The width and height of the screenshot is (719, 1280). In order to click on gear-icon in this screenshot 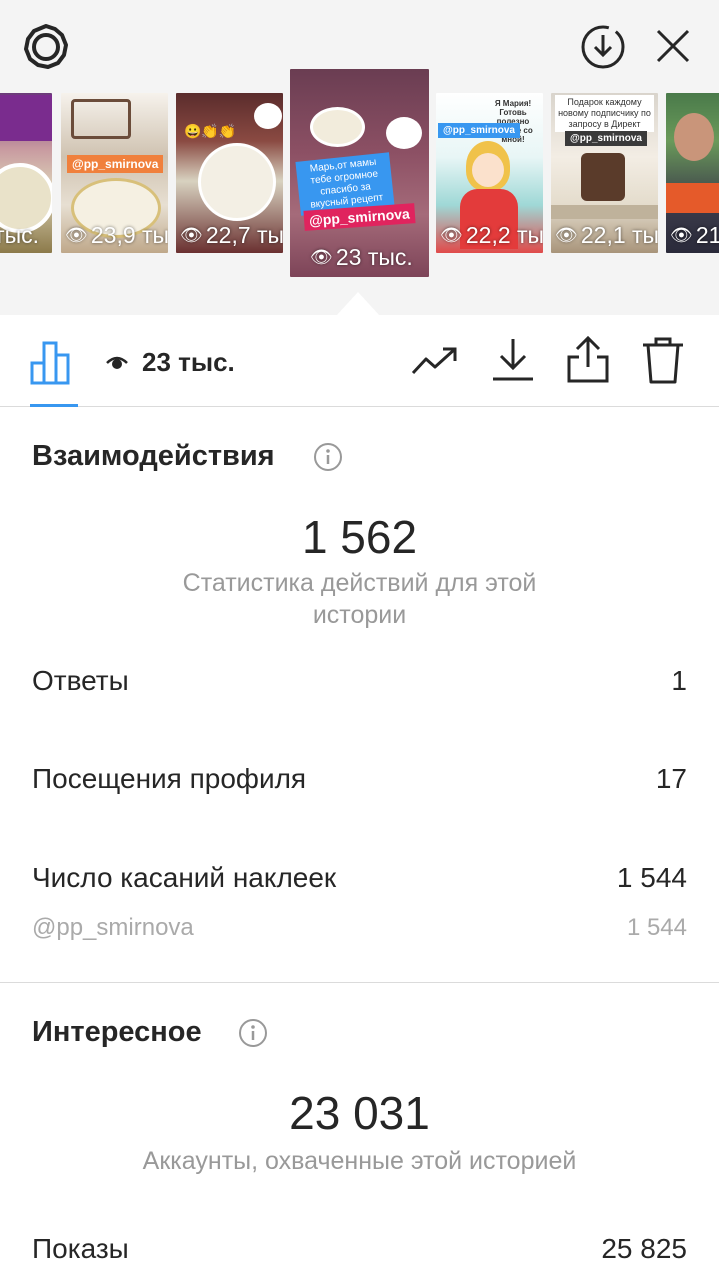, I will do `click(46, 47)`.